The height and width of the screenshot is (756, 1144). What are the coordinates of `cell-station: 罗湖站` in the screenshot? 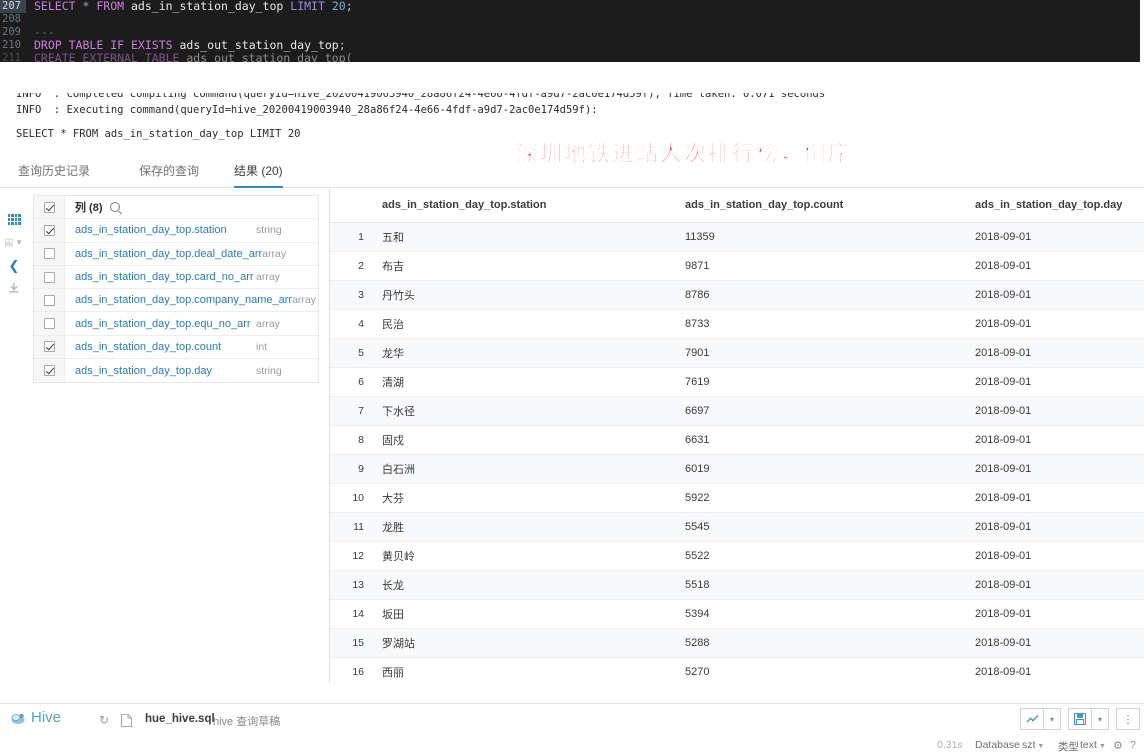 It's located at (529, 643).